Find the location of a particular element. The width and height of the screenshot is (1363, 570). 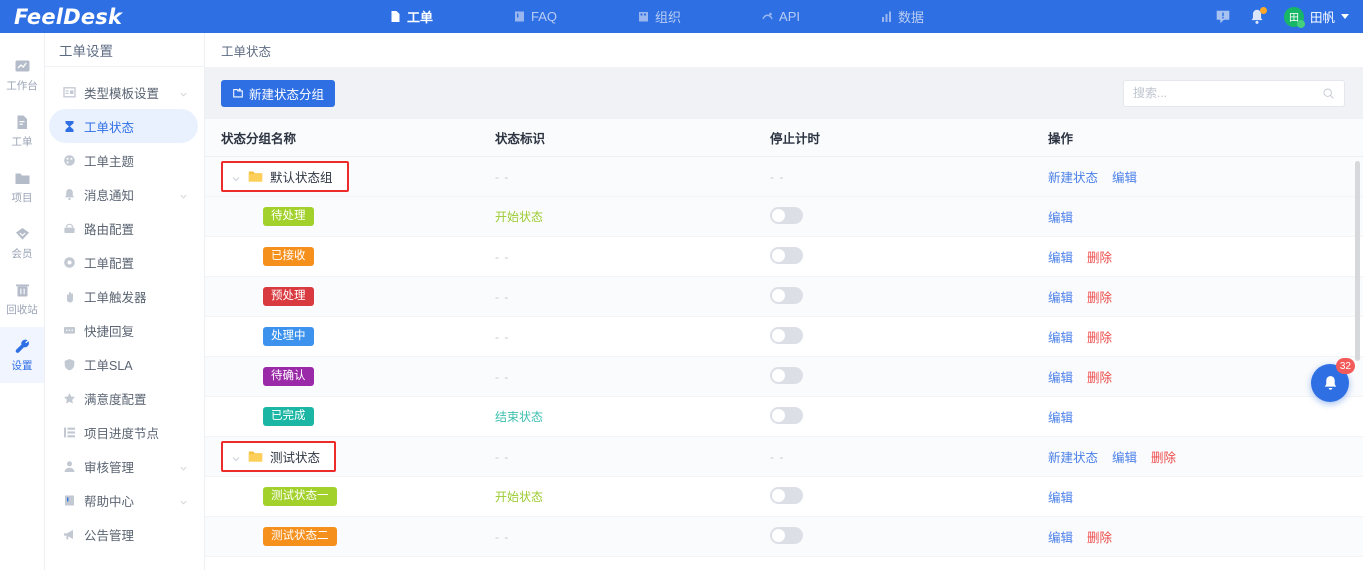

status-identifier: - - is located at coordinates (502, 377).